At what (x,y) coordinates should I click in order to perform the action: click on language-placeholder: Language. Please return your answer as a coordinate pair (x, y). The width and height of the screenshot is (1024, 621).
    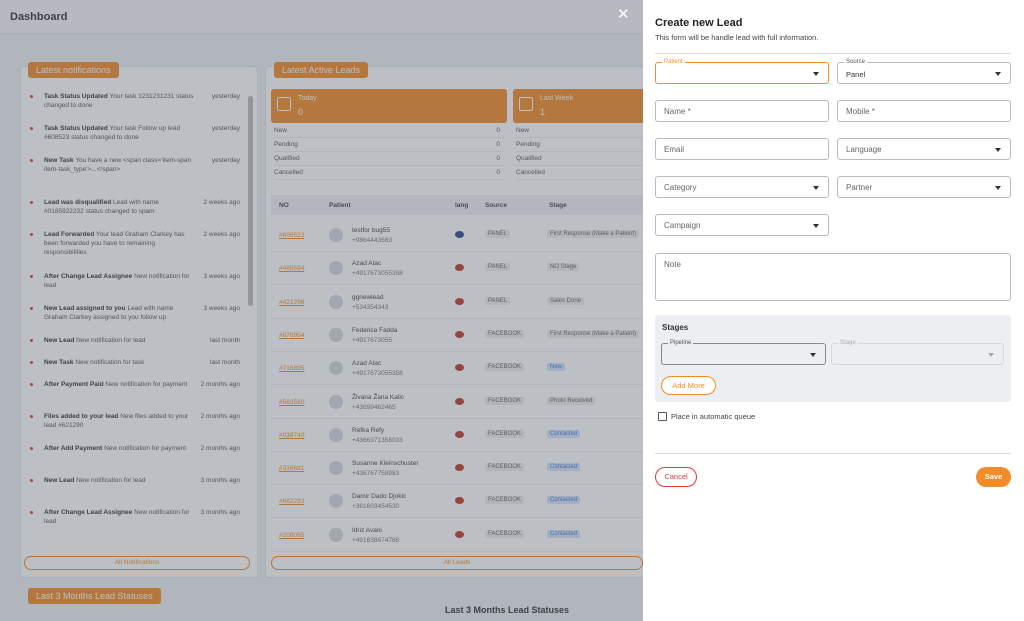
    Looking at the image, I should click on (864, 149).